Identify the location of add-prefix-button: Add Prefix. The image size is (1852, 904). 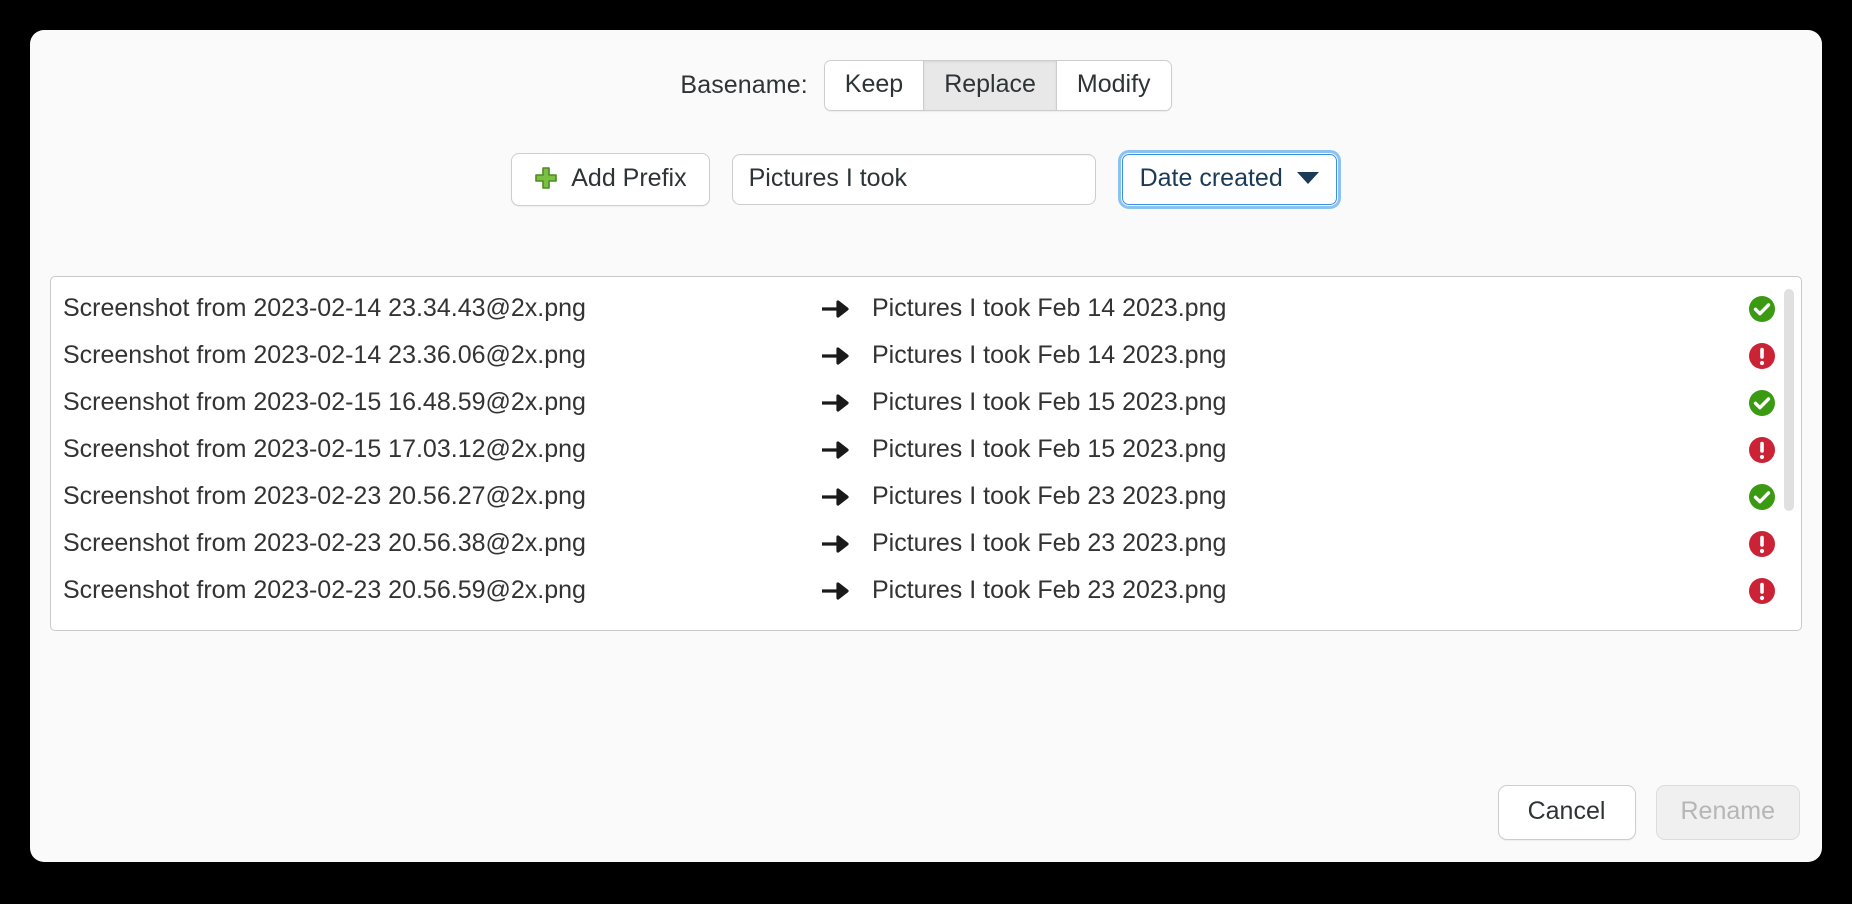
(610, 179).